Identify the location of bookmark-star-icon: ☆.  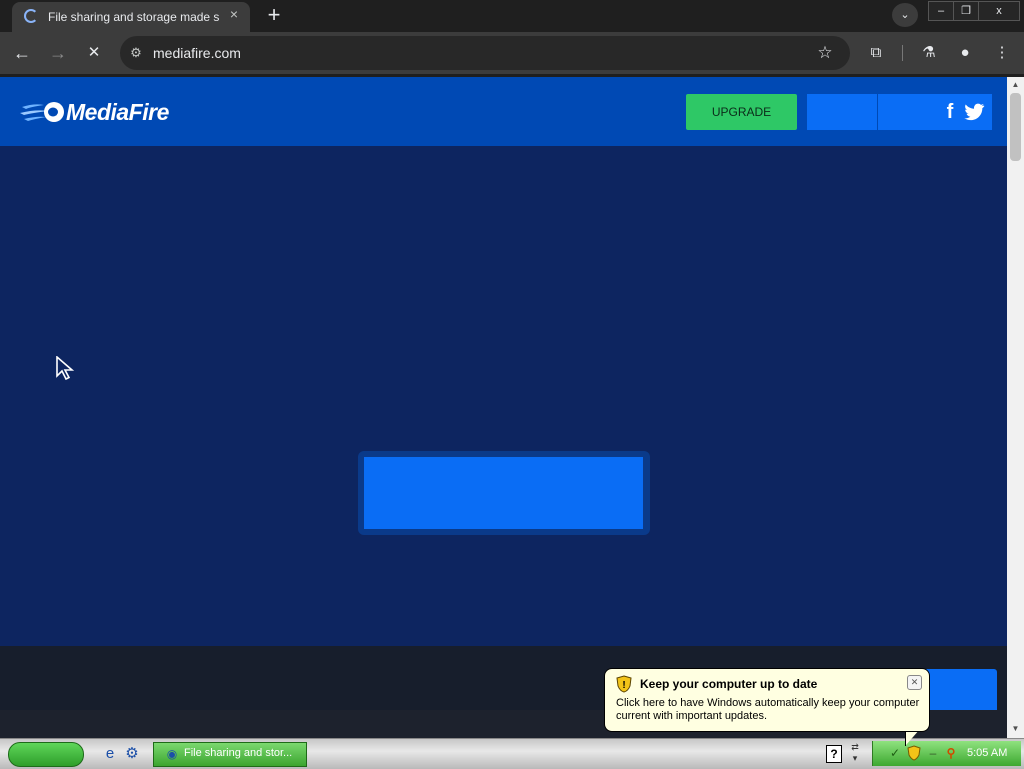
(825, 53).